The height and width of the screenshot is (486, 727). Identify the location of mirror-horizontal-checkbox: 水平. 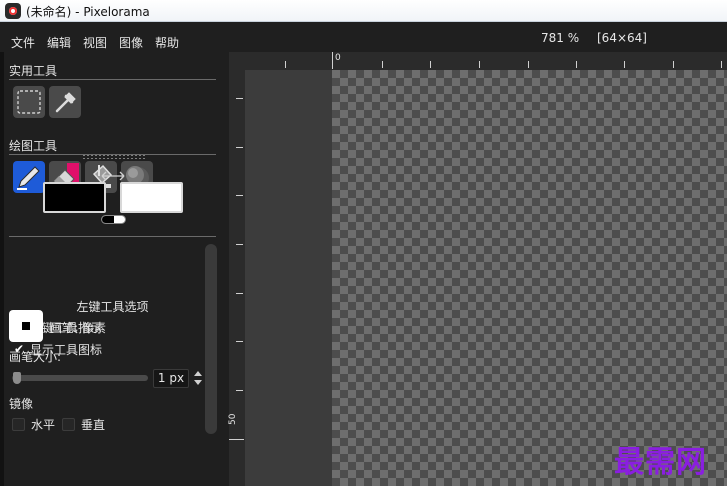
(33, 424).